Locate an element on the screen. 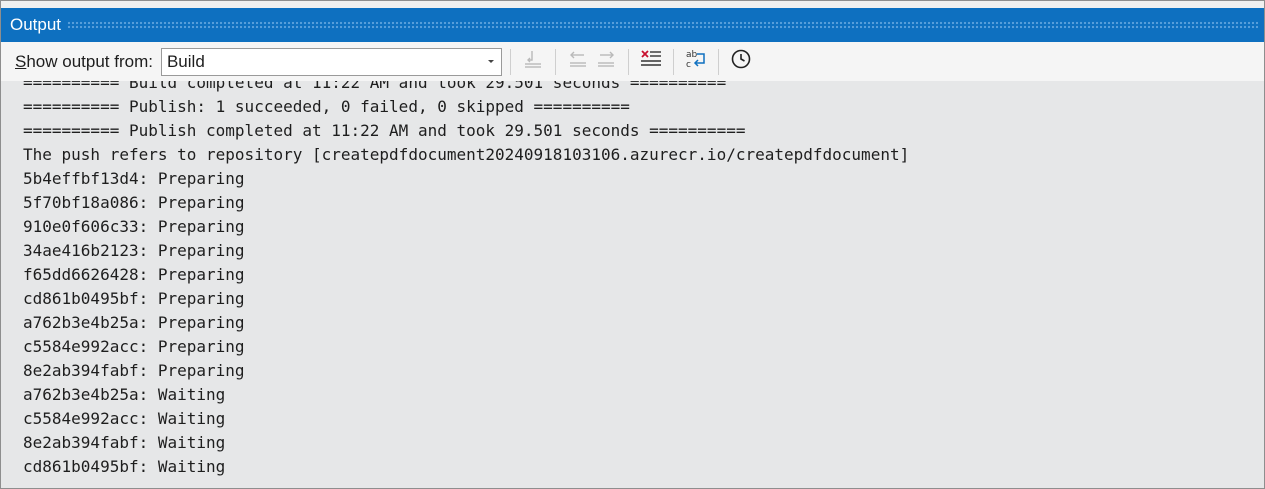 This screenshot has width=1265, height=489. output-line: 5b4effbf13d4: Preparing is located at coordinates (134, 178).